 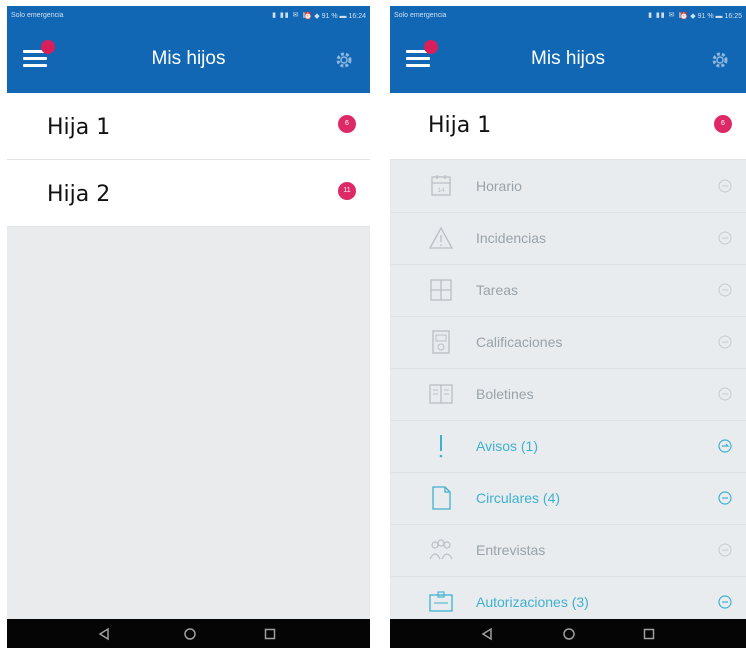 I want to click on menu-item-boletines: Boletines, so click(x=568, y=395).